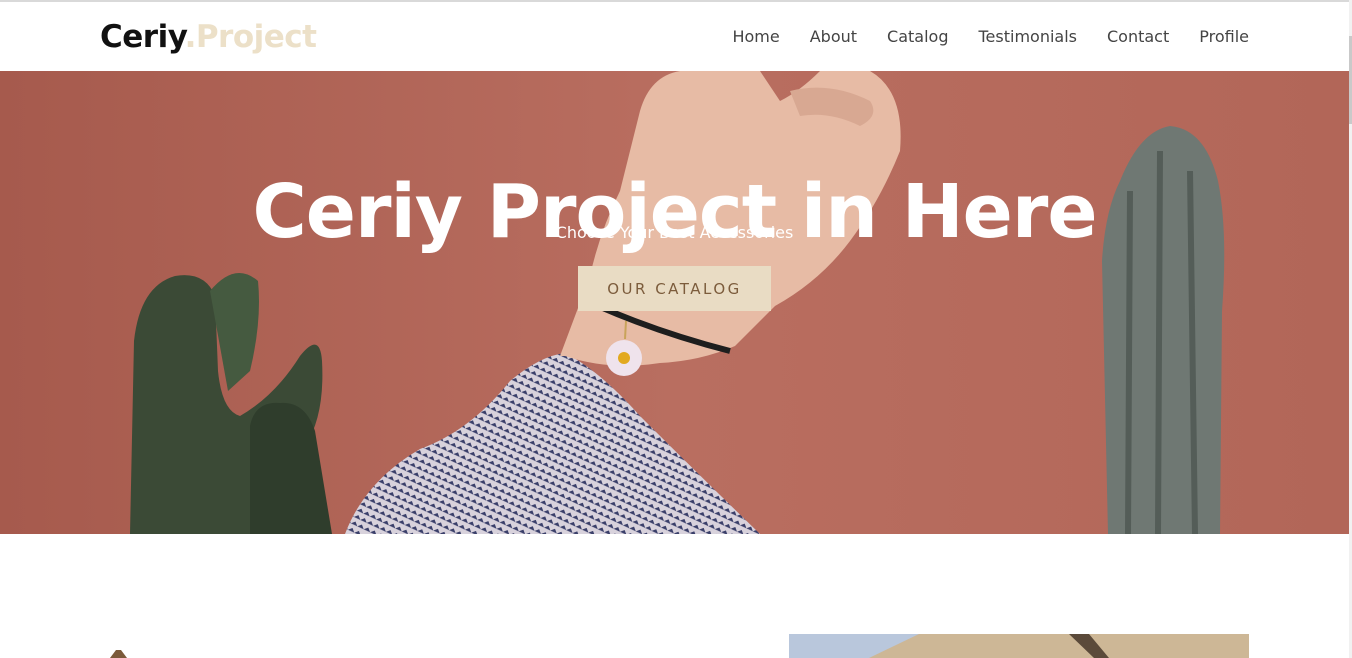 The width and height of the screenshot is (1352, 658). What do you see at coordinates (755, 37) in the screenshot?
I see `nav-home: Home` at bounding box center [755, 37].